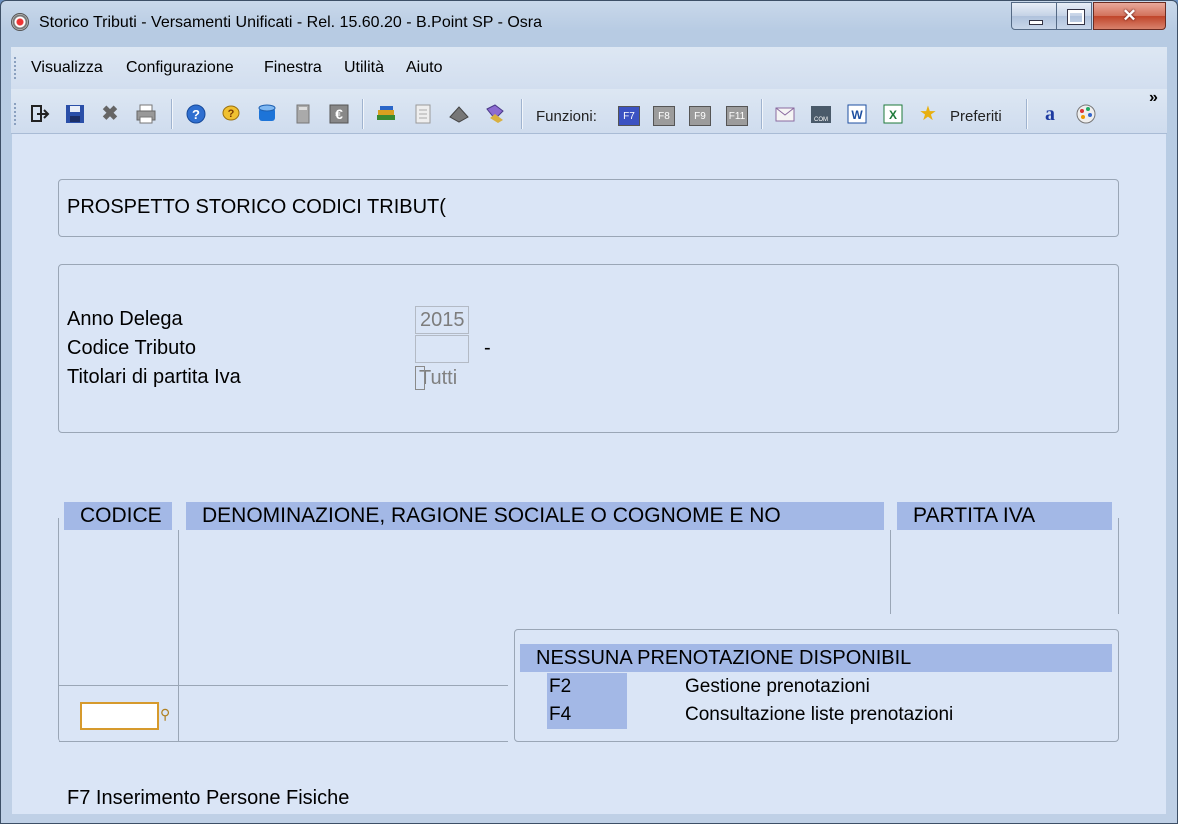  I want to click on toolbar-grip, so click(15, 114).